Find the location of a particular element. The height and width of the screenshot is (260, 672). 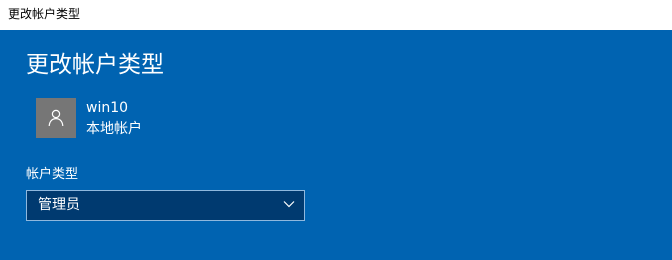

person-icon is located at coordinates (56, 118).